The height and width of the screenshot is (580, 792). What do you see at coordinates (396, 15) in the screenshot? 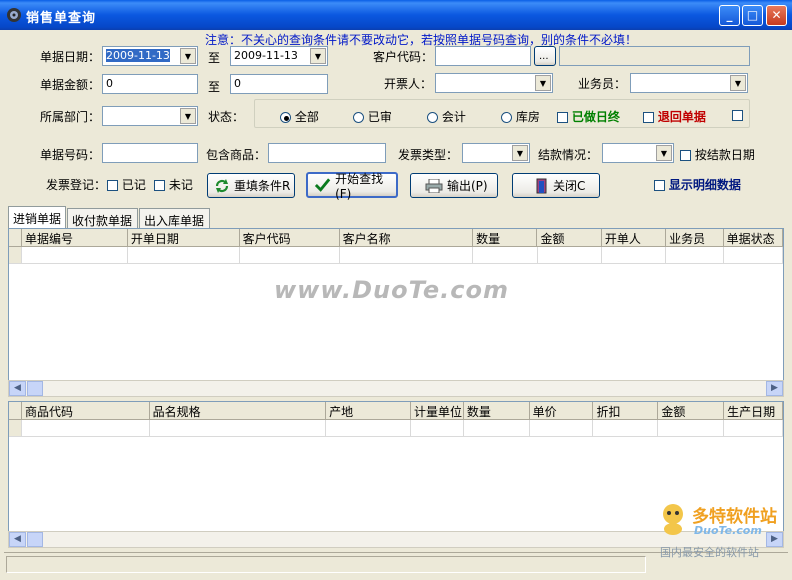
I see `title-bar: 销售单查询 _ □ ✕` at bounding box center [396, 15].